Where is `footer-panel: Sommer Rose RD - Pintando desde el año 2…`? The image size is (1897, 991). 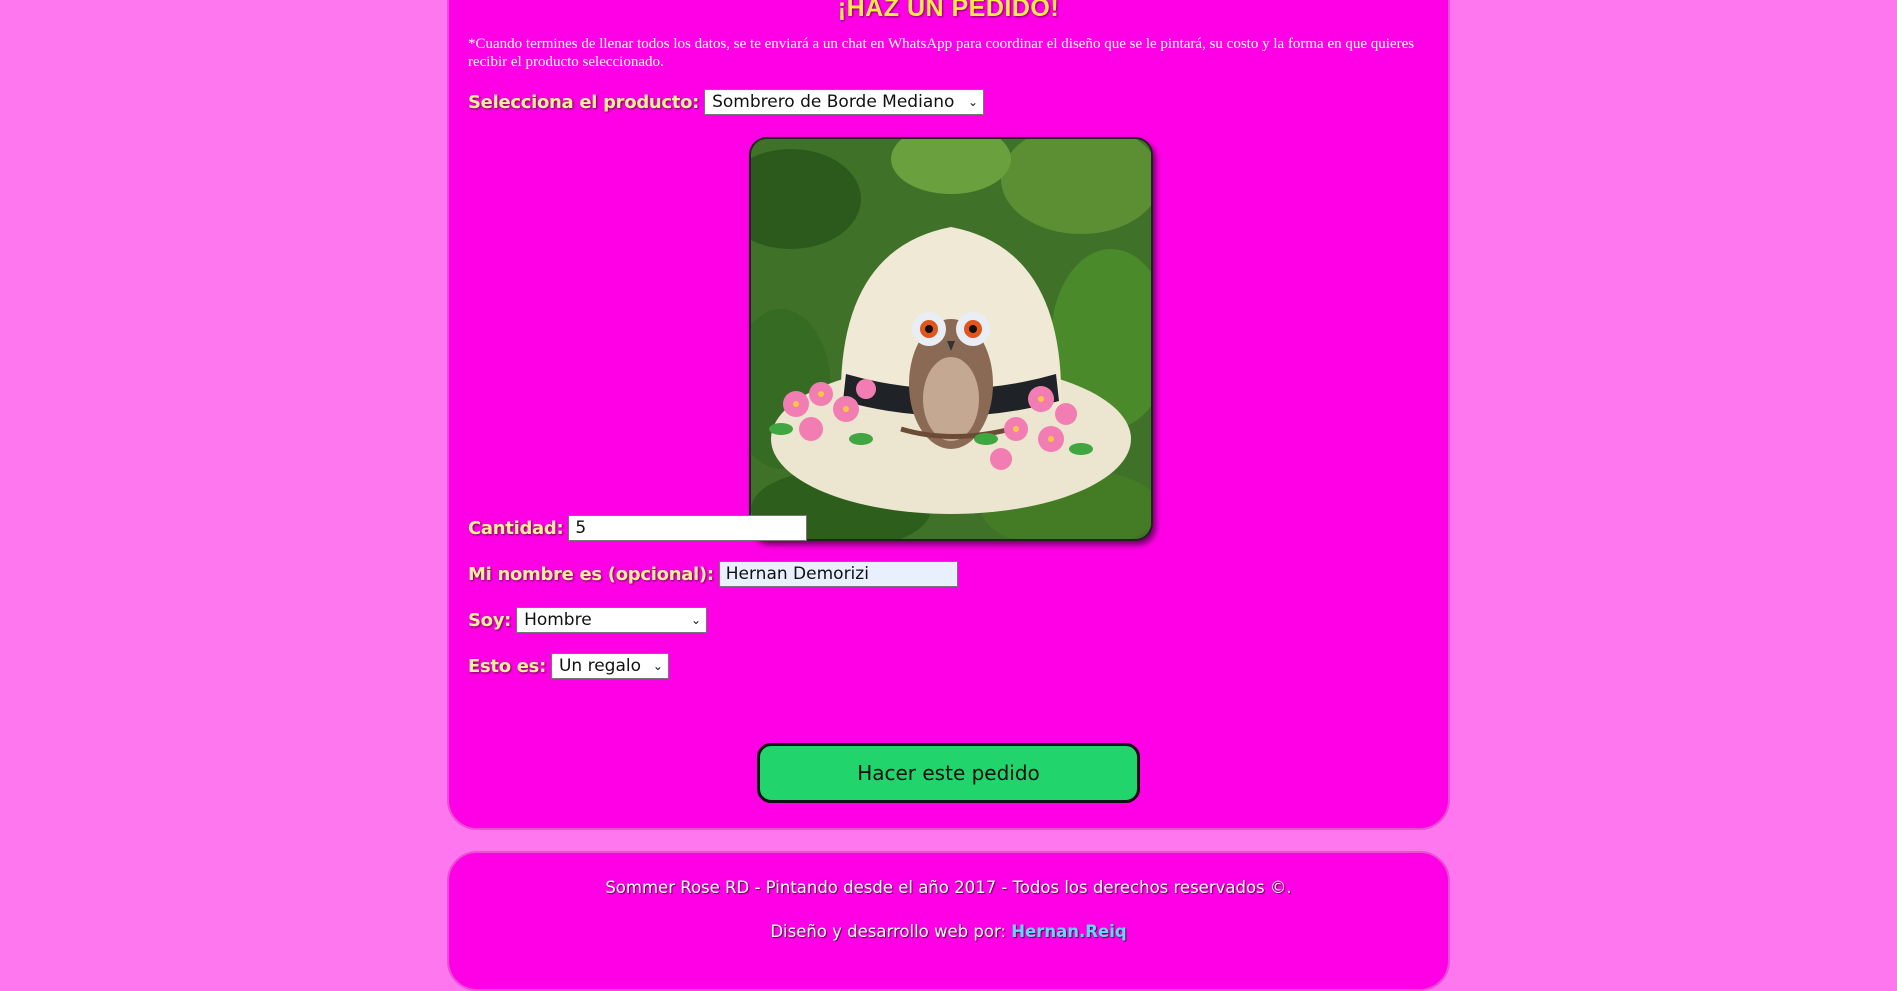
footer-panel: Sommer Rose RD - Pintando desde el año 2… is located at coordinates (948, 921).